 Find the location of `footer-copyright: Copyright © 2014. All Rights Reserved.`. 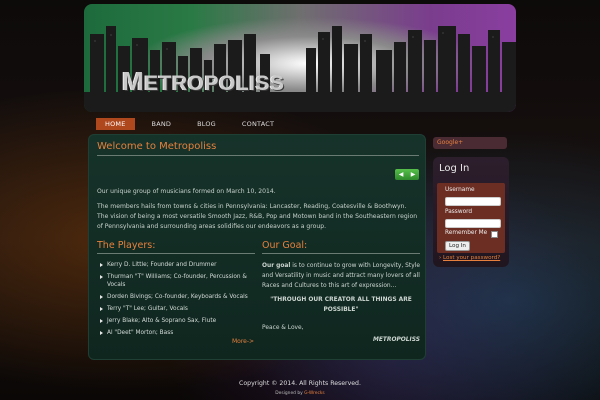

footer-copyright: Copyright © 2014. All Rights Reserved. is located at coordinates (300, 383).